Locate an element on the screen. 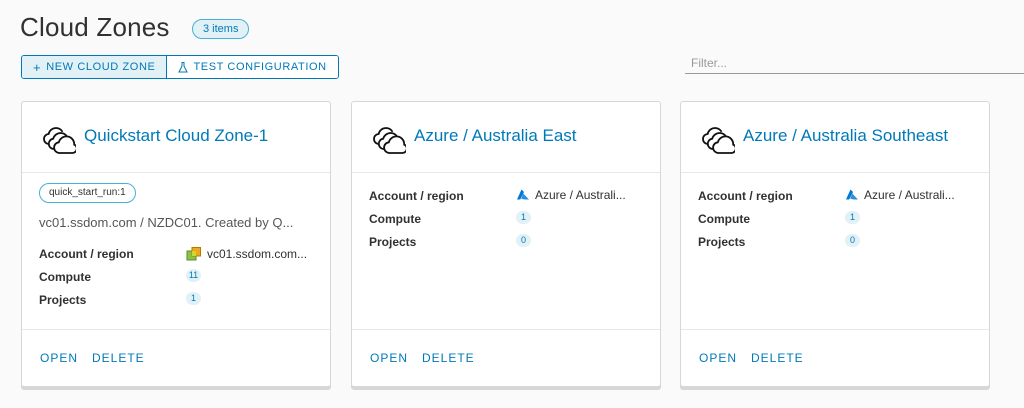 This screenshot has height=408, width=1024. card-title: Quickstart Cloud Zone-1 is located at coordinates (176, 136).